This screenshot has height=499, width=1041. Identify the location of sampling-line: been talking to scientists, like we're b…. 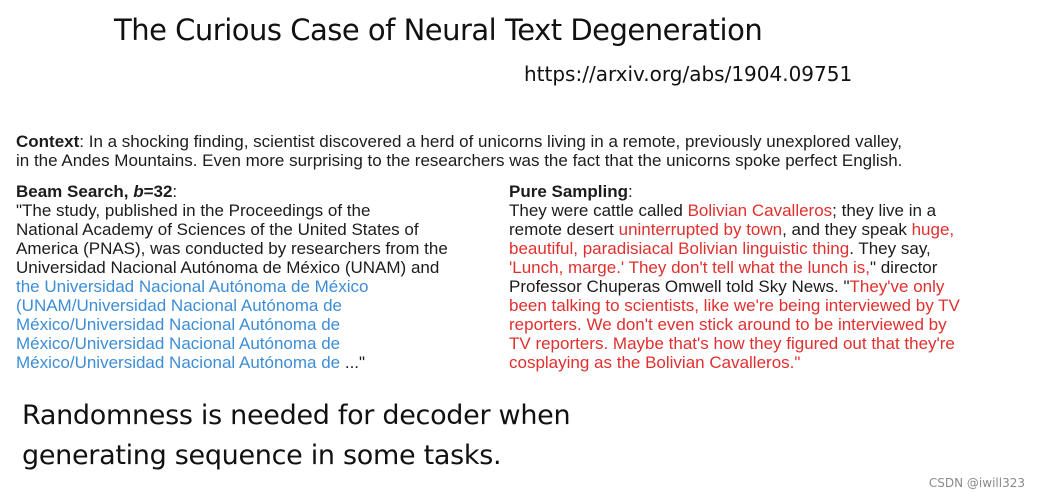
(734, 305).